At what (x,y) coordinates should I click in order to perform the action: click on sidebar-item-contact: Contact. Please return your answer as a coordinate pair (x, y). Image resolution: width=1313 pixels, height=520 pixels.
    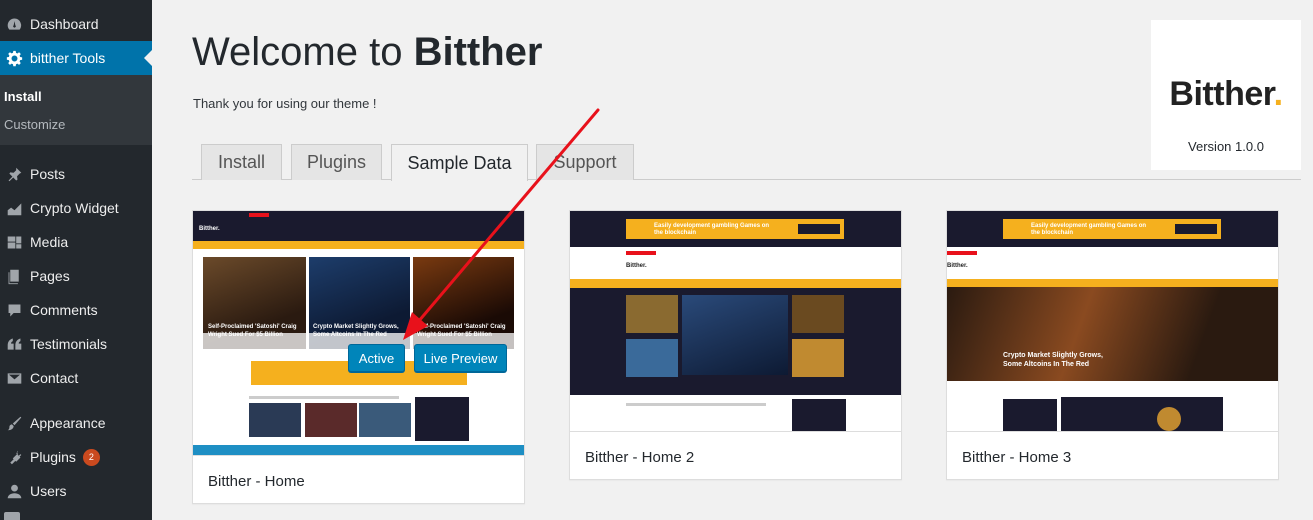
    Looking at the image, I should click on (76, 378).